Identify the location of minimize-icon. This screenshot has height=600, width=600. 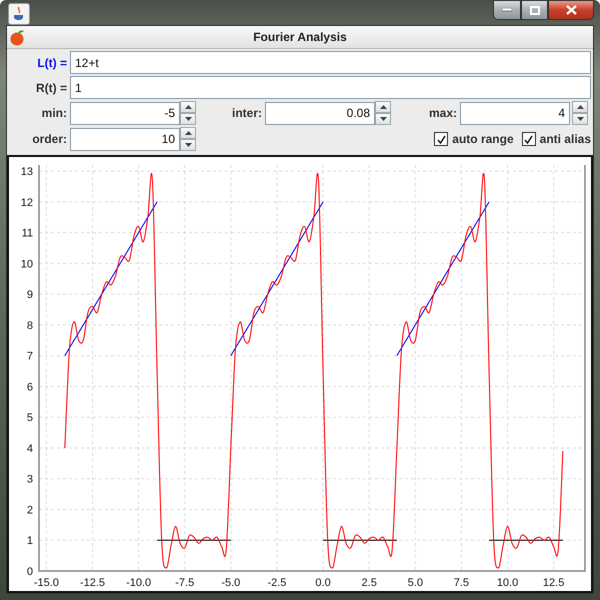
(507, 10).